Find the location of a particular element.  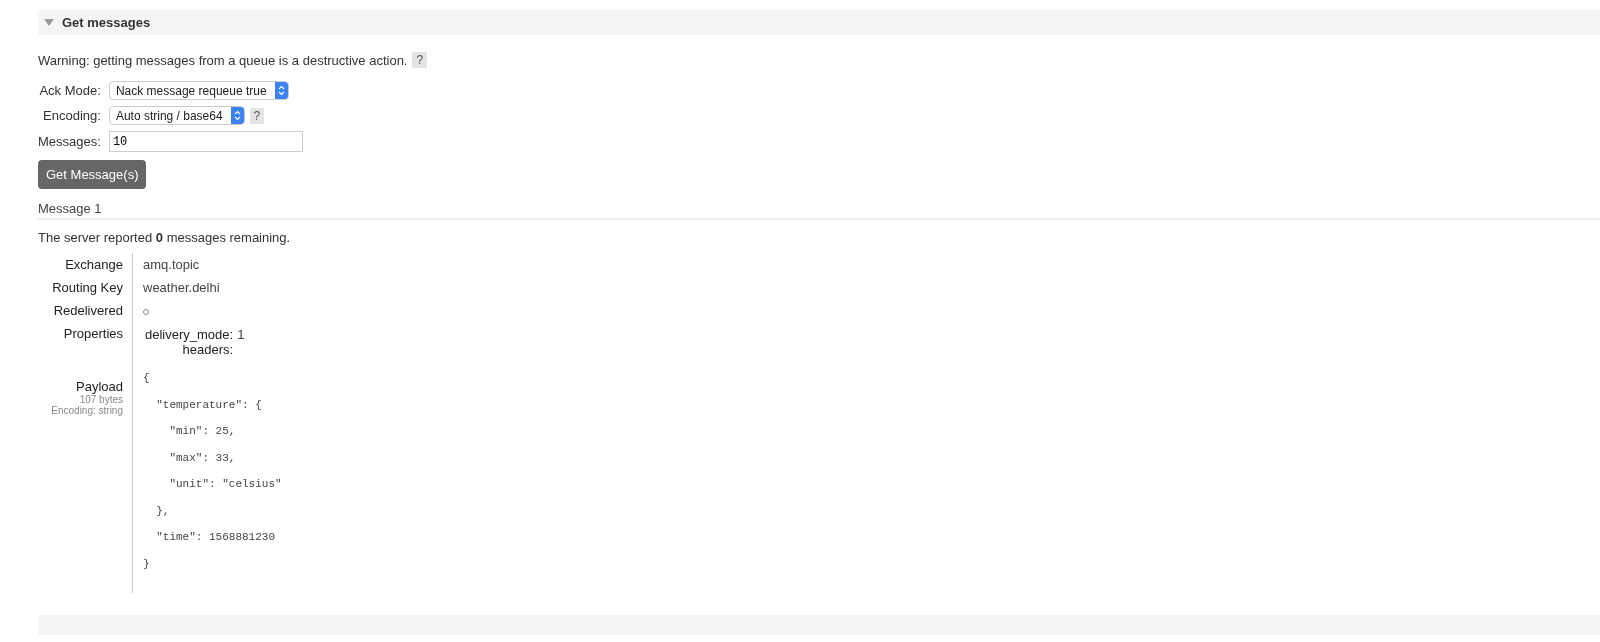

select-field: Auto string / base64 is located at coordinates (176, 115).